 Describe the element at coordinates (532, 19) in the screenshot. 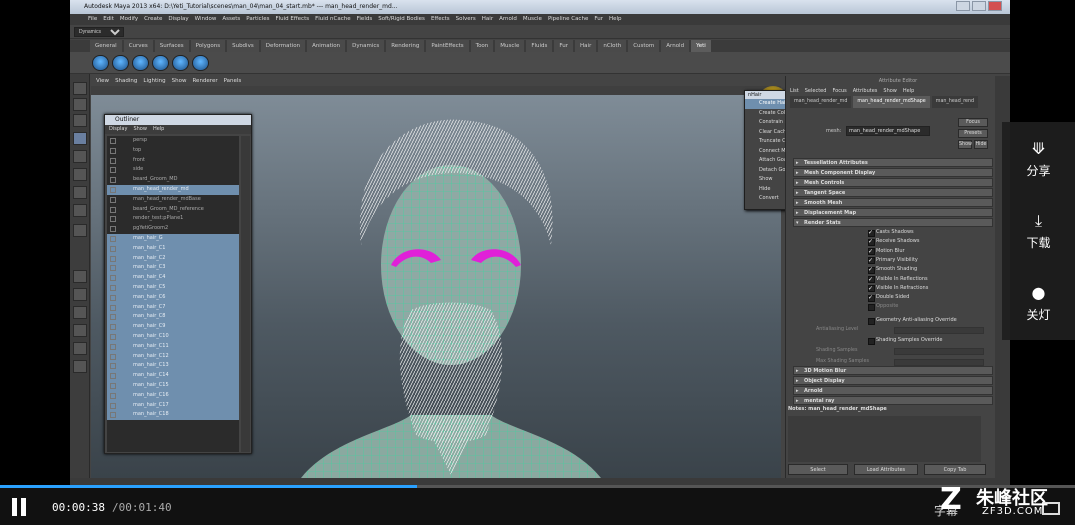

I see `menu-muscle: Muscle` at that location.